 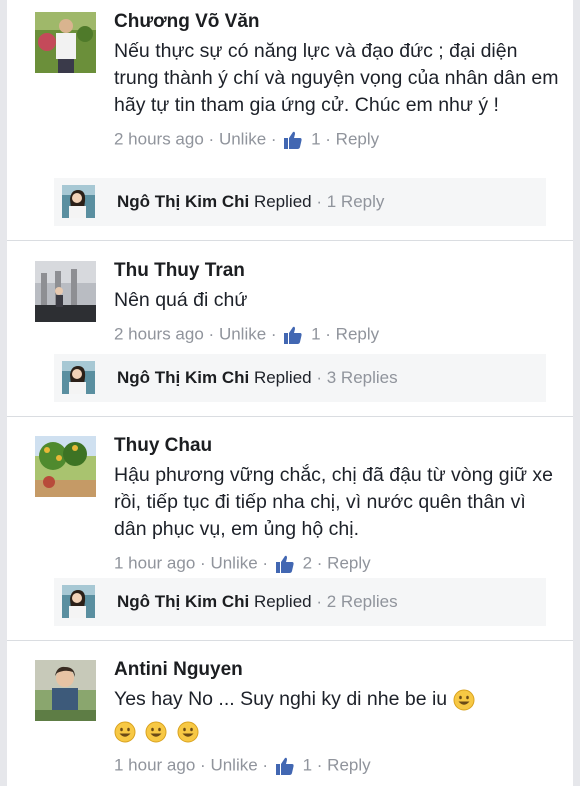 I want to click on comment-text: Nên quá đi chứ, so click(x=181, y=300).